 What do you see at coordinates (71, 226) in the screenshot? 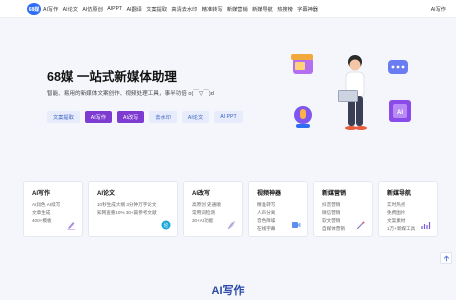
I see `pen-icon` at bounding box center [71, 226].